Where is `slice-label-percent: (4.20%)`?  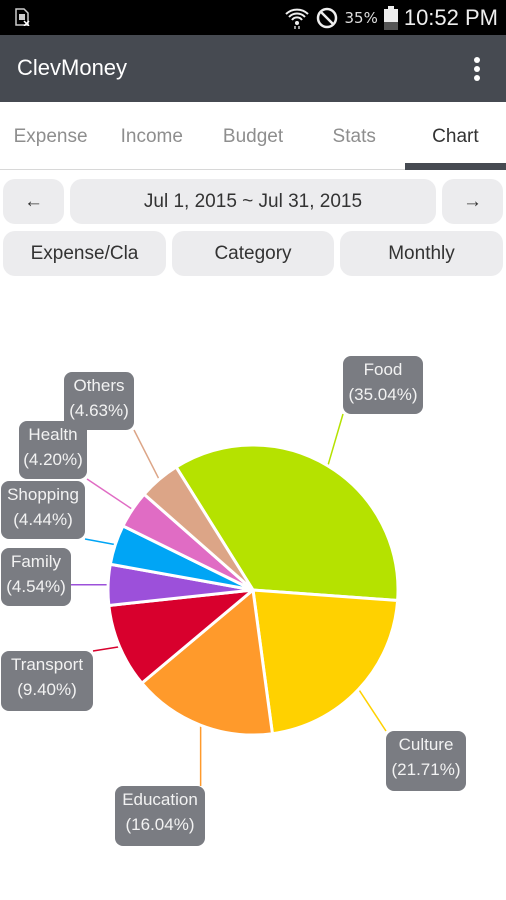
slice-label-percent: (4.20%) is located at coordinates (53, 459).